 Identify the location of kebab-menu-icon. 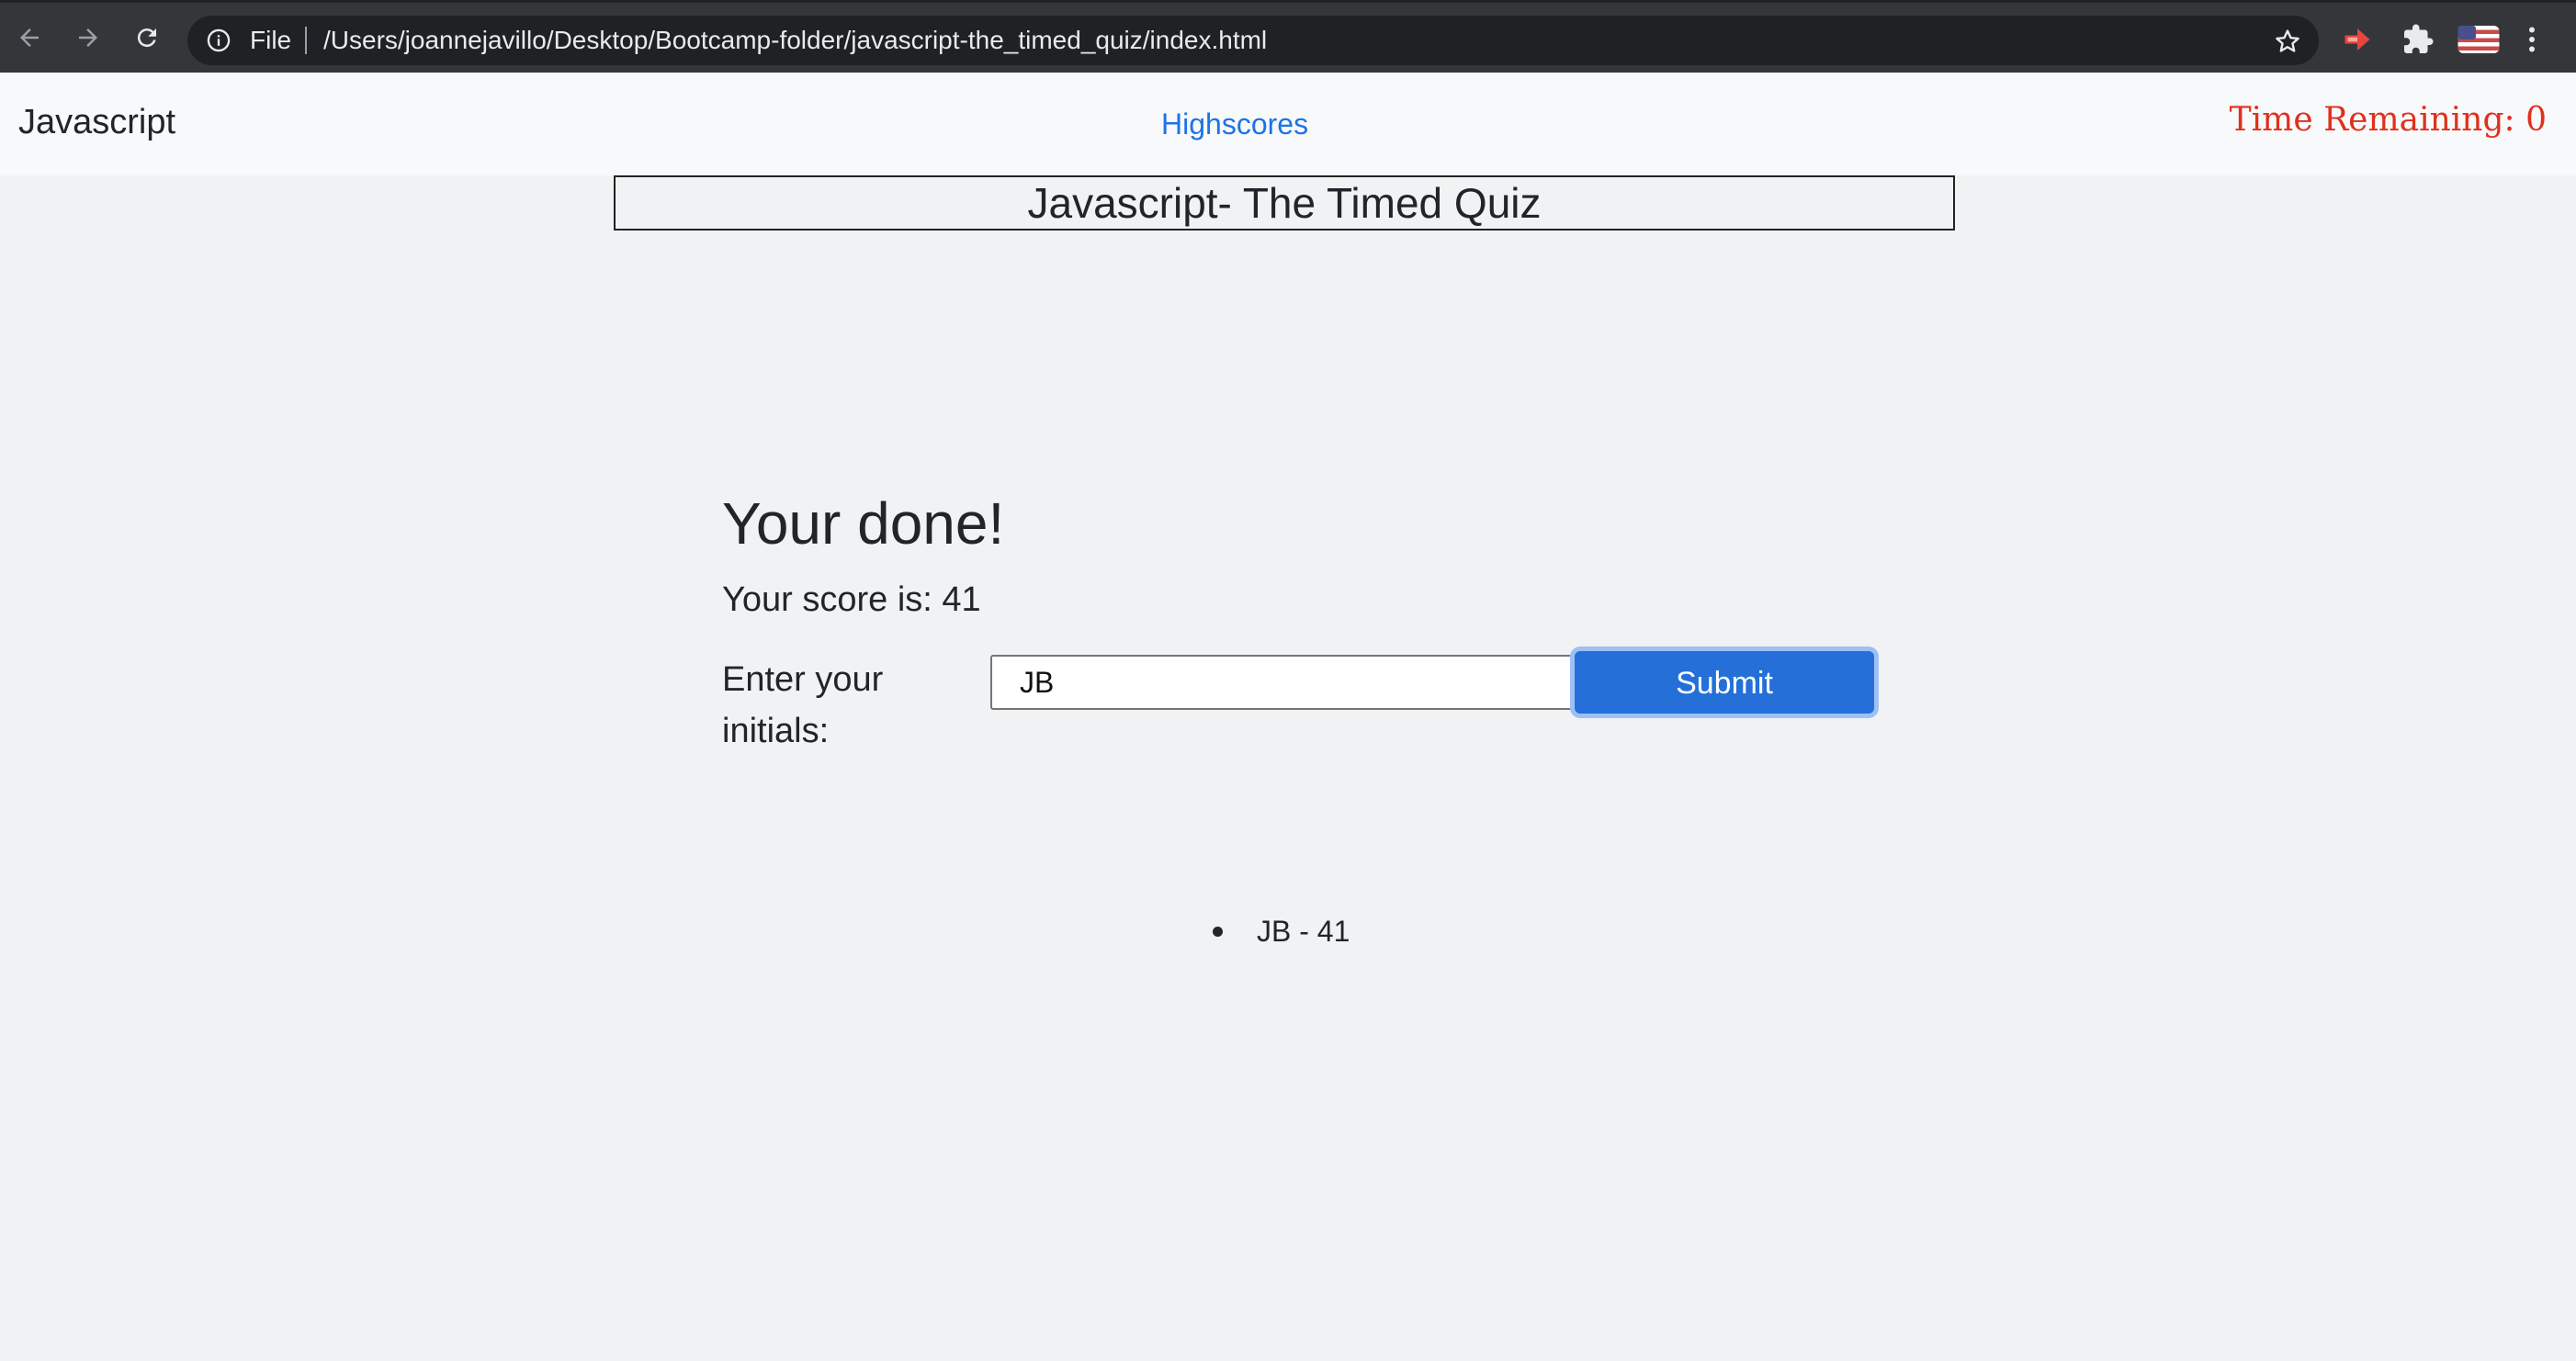
(2532, 39).